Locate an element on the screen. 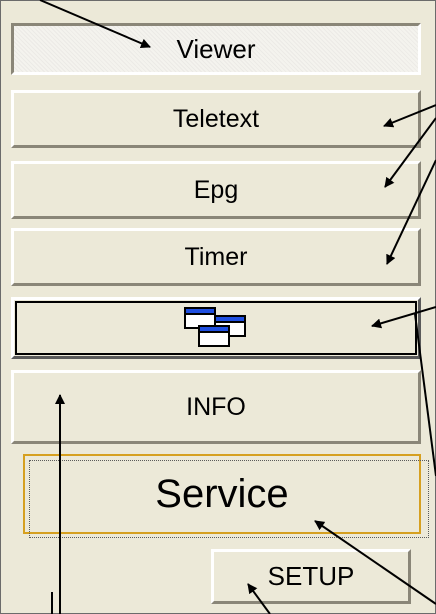 The image size is (436, 614). info-button: INFO is located at coordinates (216, 407).